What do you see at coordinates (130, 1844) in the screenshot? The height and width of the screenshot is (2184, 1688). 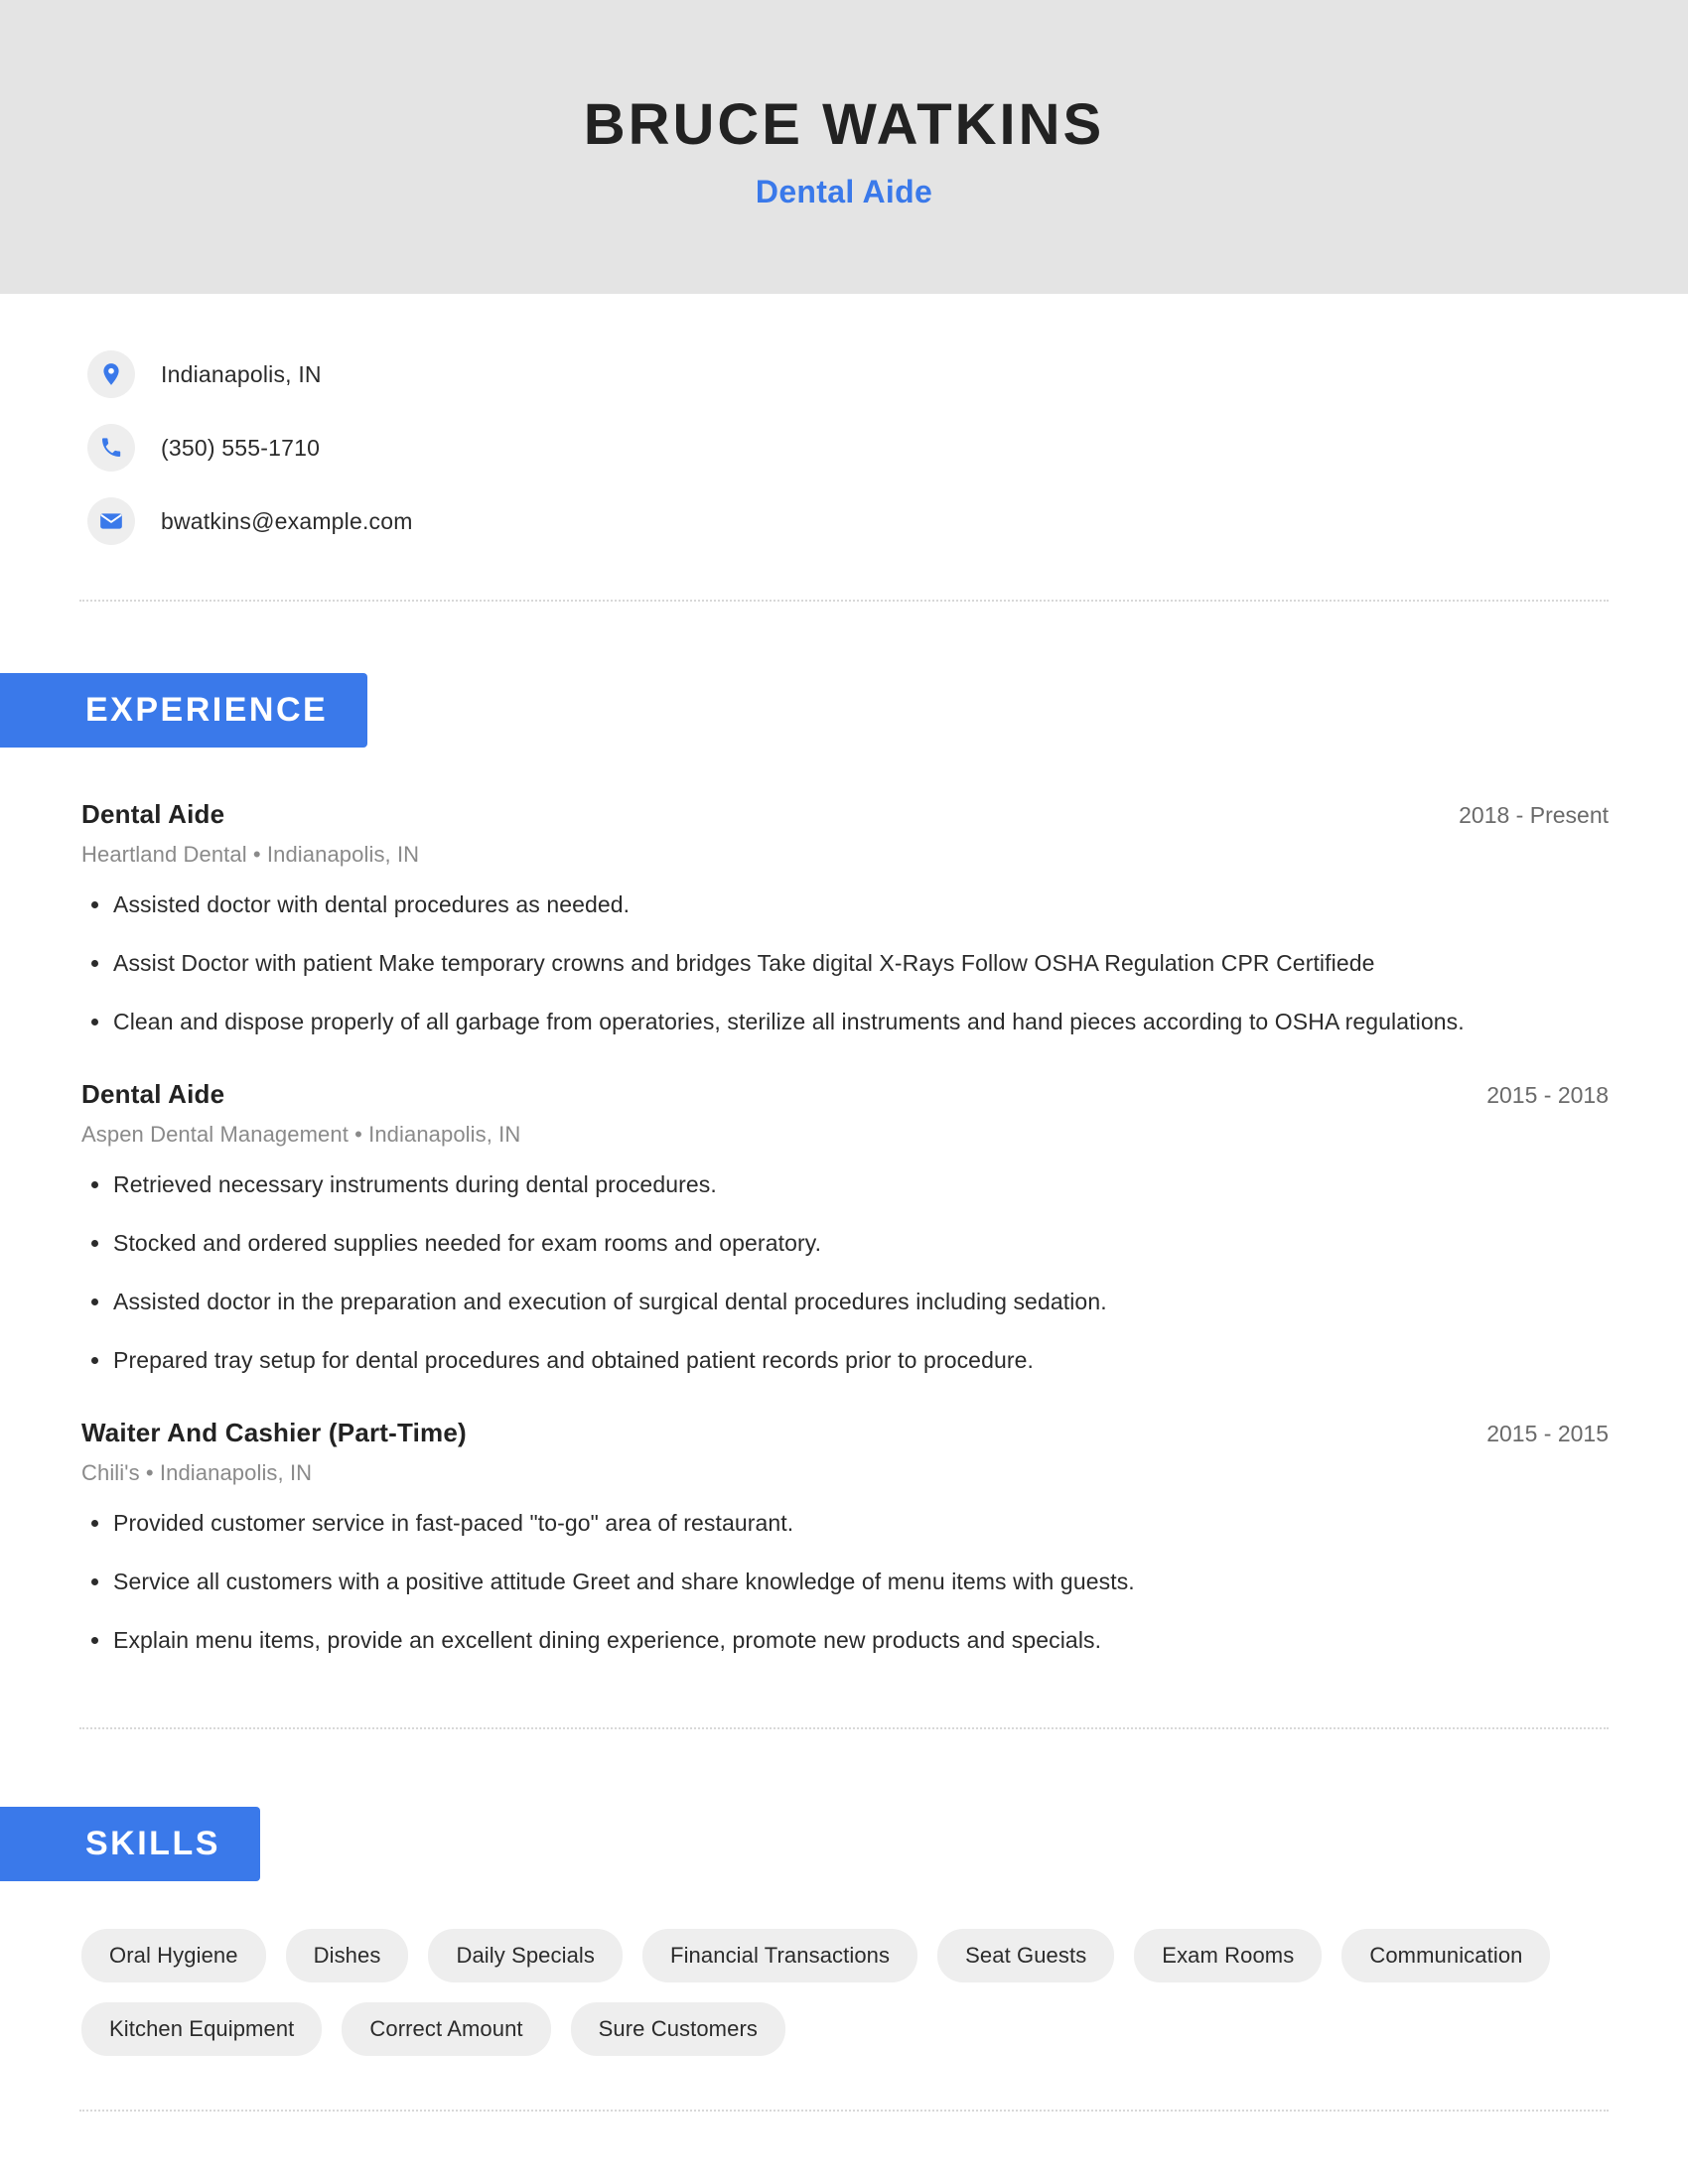 I see `section-header-skills: SKILLS` at bounding box center [130, 1844].